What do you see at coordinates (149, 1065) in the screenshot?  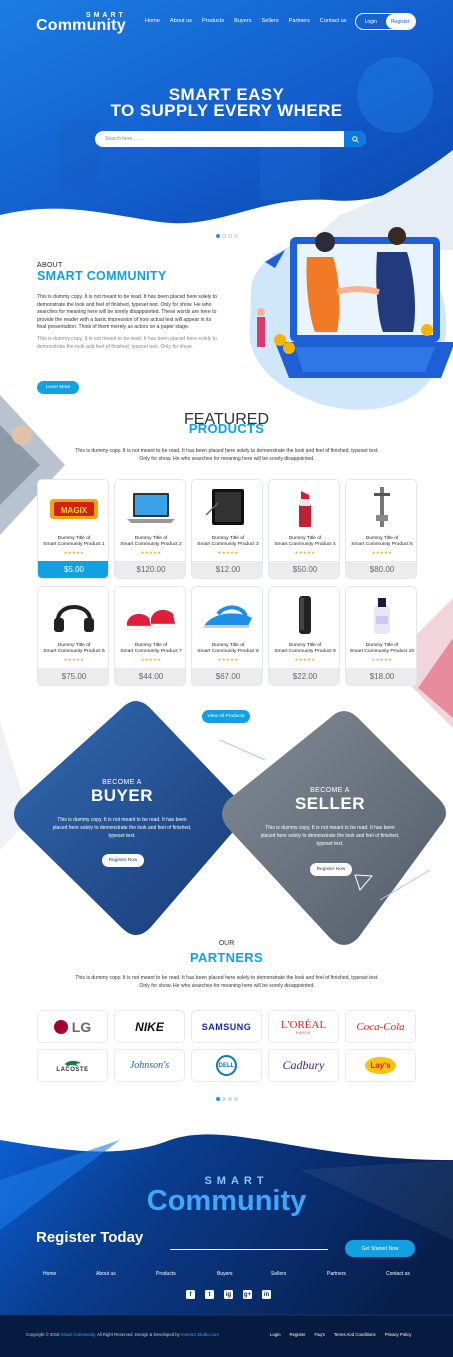 I see `partner-logo-johnsons: Johnson's` at bounding box center [149, 1065].